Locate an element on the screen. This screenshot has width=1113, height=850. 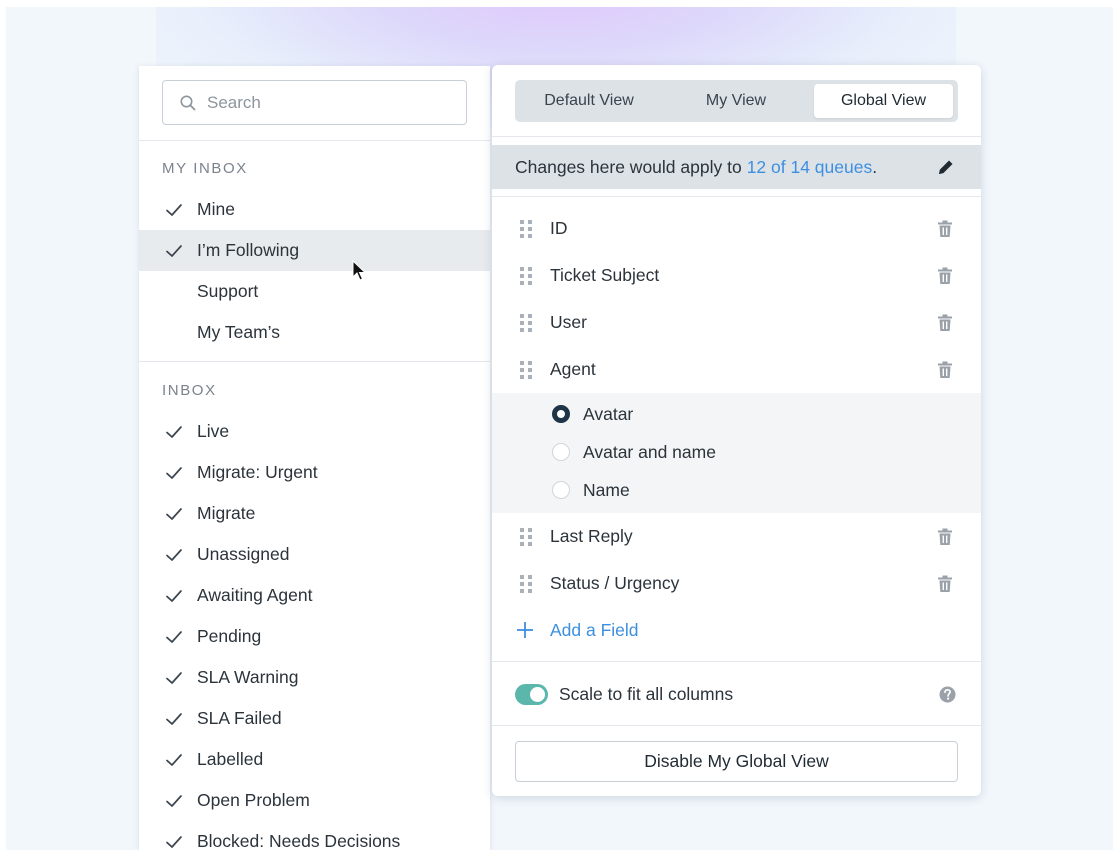
queue-item-label: Migrate: Urgent is located at coordinates (257, 472).